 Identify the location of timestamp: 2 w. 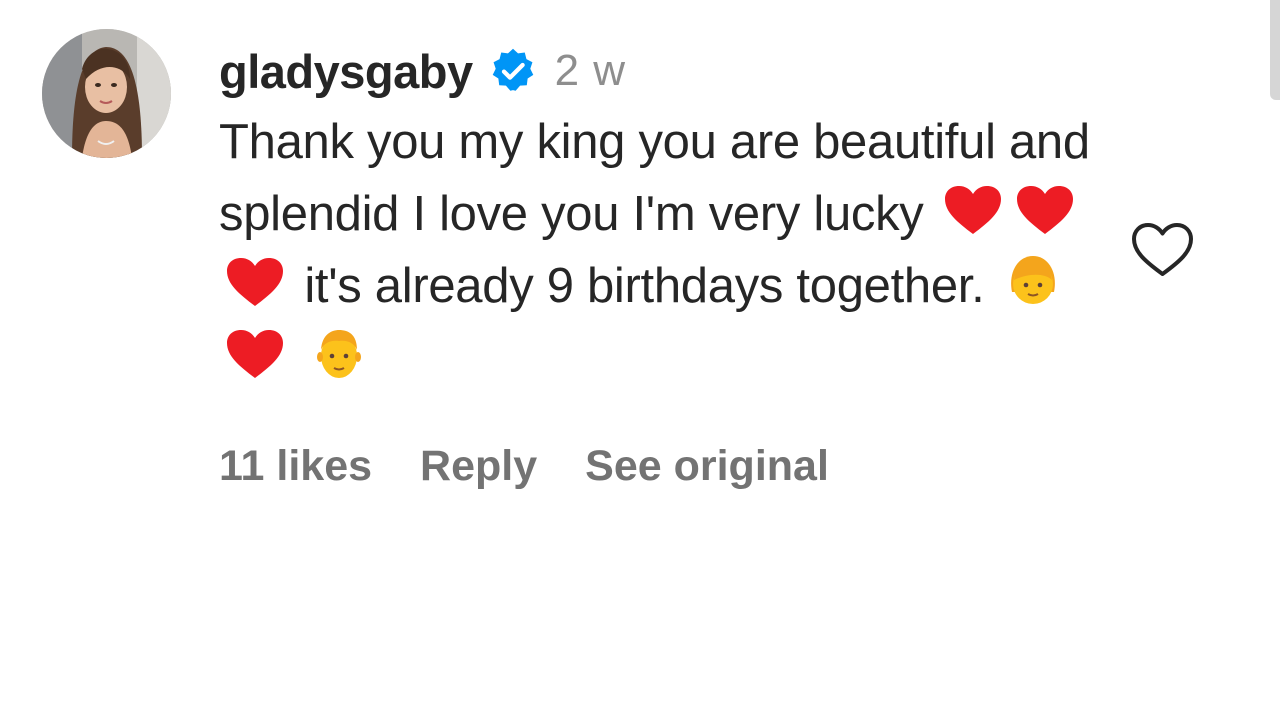
(590, 71).